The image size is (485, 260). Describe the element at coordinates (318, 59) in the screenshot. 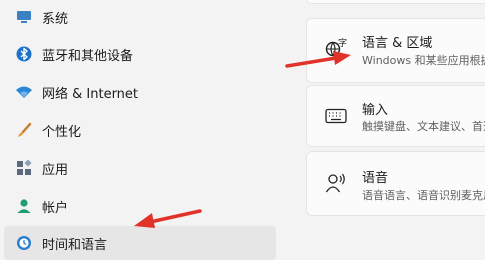

I see `annotation-arrow-language` at that location.